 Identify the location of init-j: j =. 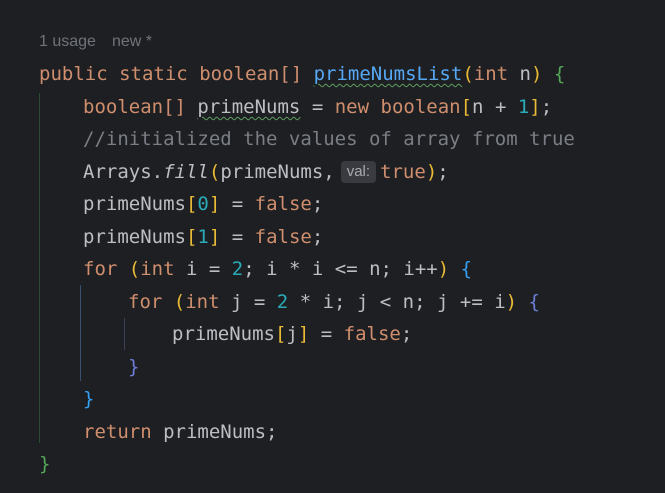
(248, 302).